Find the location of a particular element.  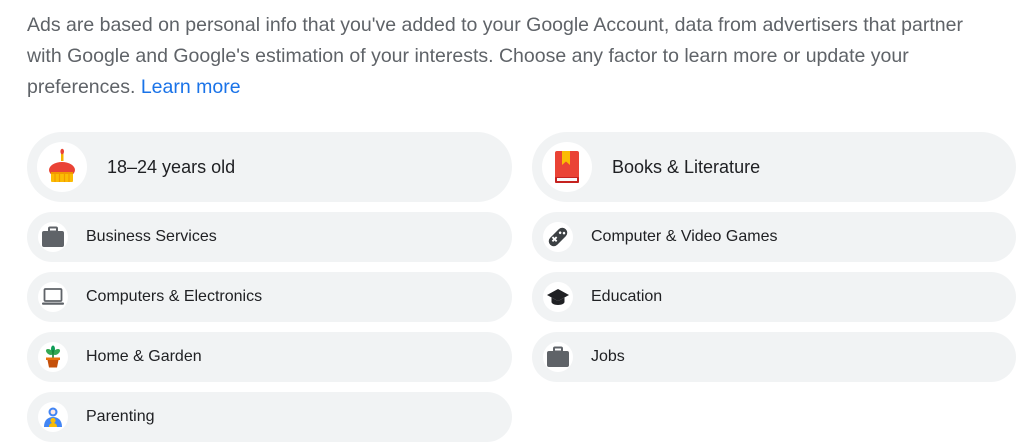

gamepad-icon is located at coordinates (558, 237).